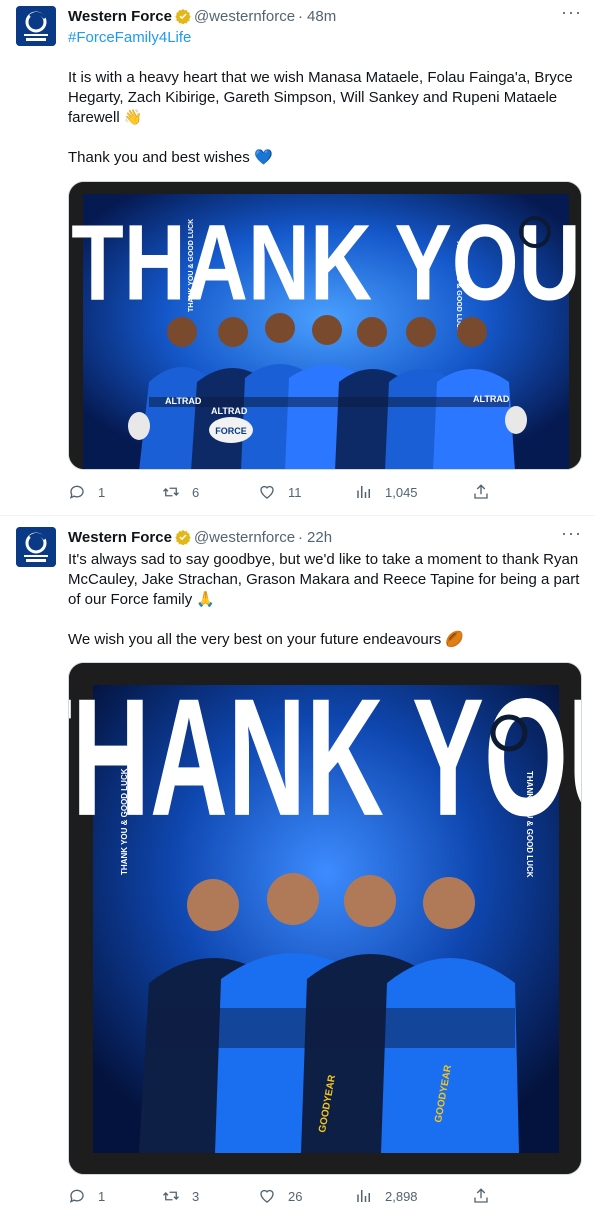  What do you see at coordinates (196, 492) in the screenshot?
I see `retweet-count: 6` at bounding box center [196, 492].